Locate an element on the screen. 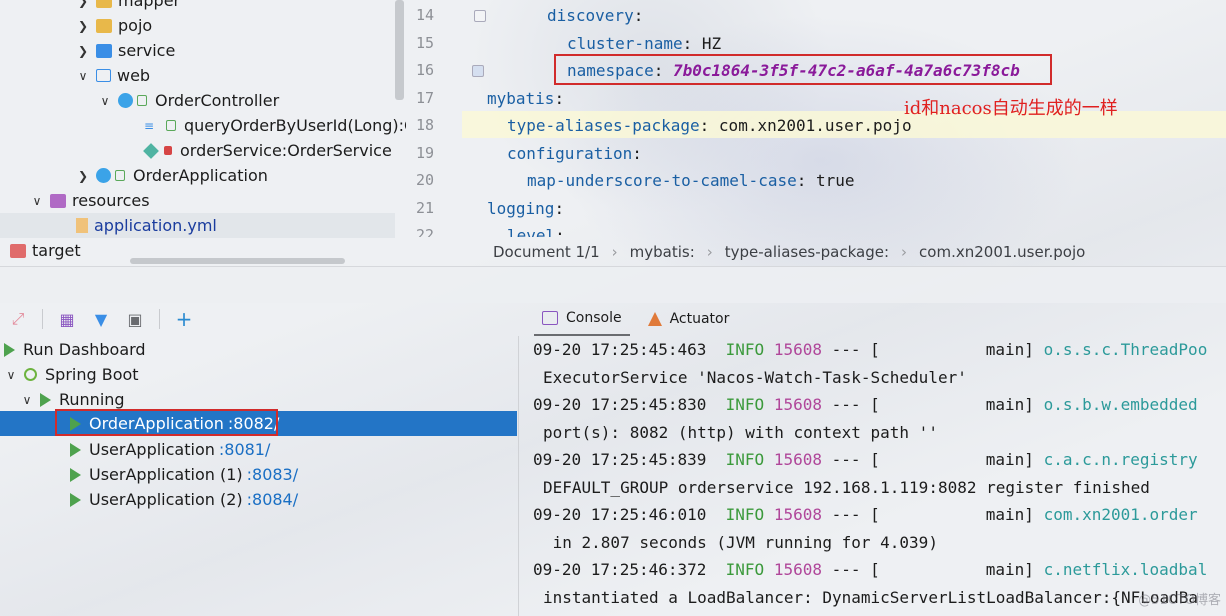  yml-file-icon is located at coordinates (82, 225).